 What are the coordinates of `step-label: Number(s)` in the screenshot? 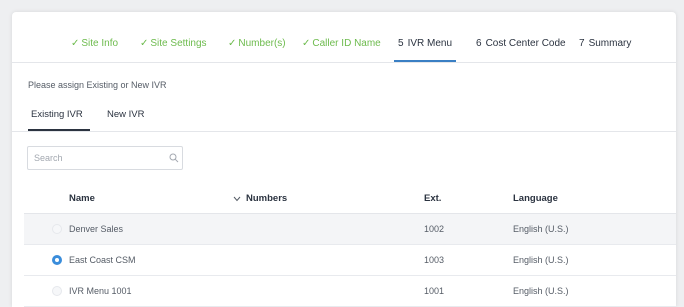 It's located at (262, 43).